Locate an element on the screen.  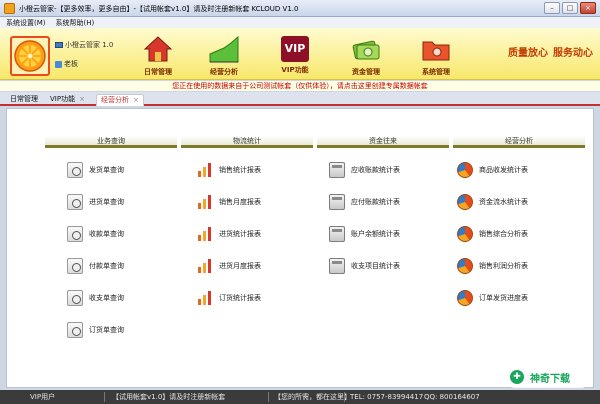
status-account: 【试用帐套v1.0】请及时注册新帐套 is located at coordinates (169, 397).